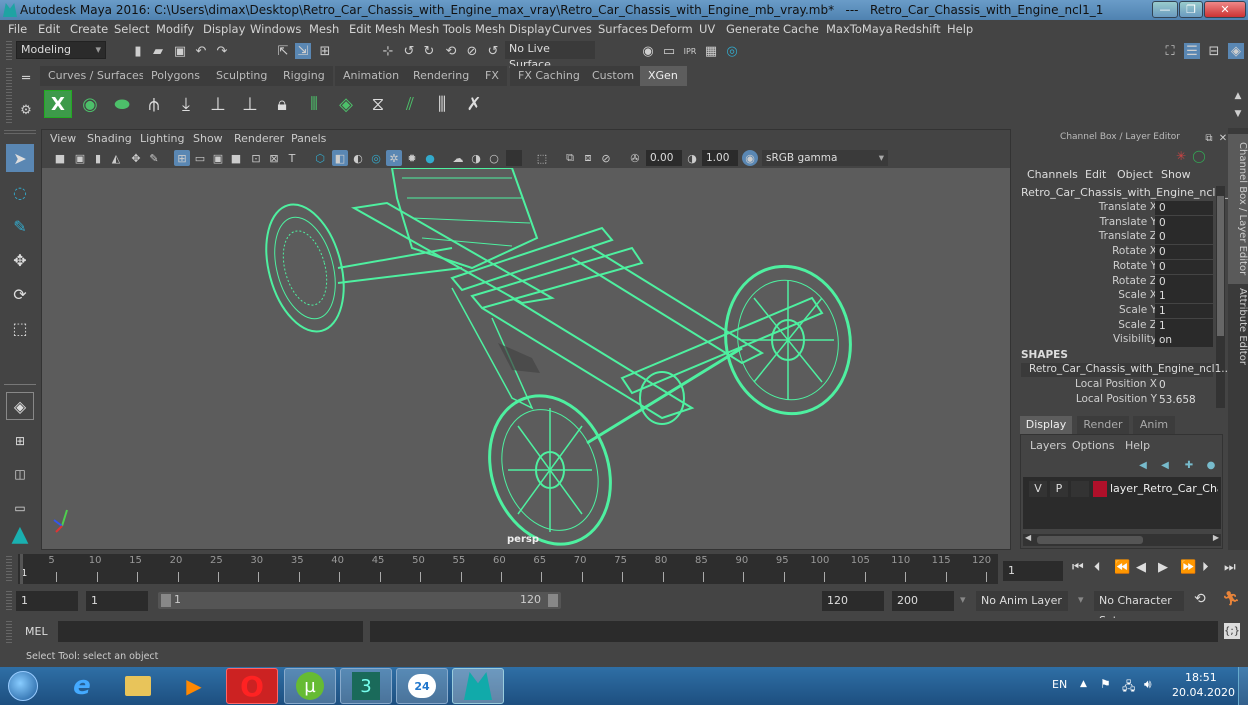 The image size is (1248, 705). Describe the element at coordinates (825, 158) in the screenshot. I see `color-space-dropdown: sRGB gamma ▾` at that location.